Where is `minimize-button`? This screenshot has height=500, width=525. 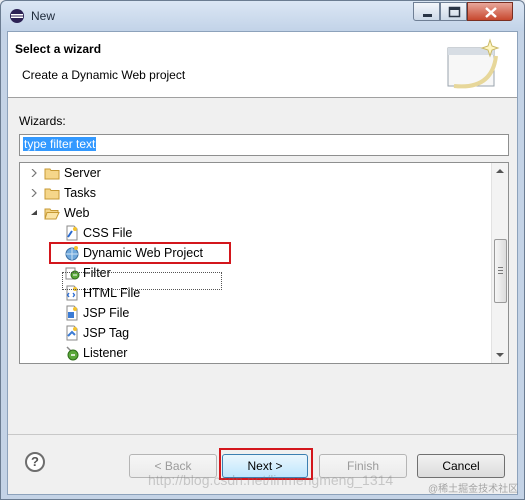
minimize-button is located at coordinates (426, 11).